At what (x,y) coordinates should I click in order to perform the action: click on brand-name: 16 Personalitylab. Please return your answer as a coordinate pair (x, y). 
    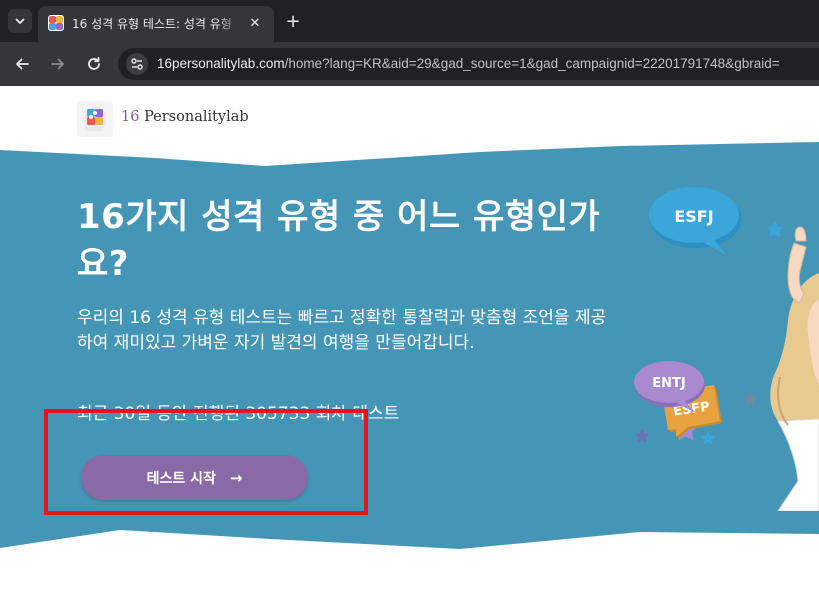
    Looking at the image, I should click on (185, 117).